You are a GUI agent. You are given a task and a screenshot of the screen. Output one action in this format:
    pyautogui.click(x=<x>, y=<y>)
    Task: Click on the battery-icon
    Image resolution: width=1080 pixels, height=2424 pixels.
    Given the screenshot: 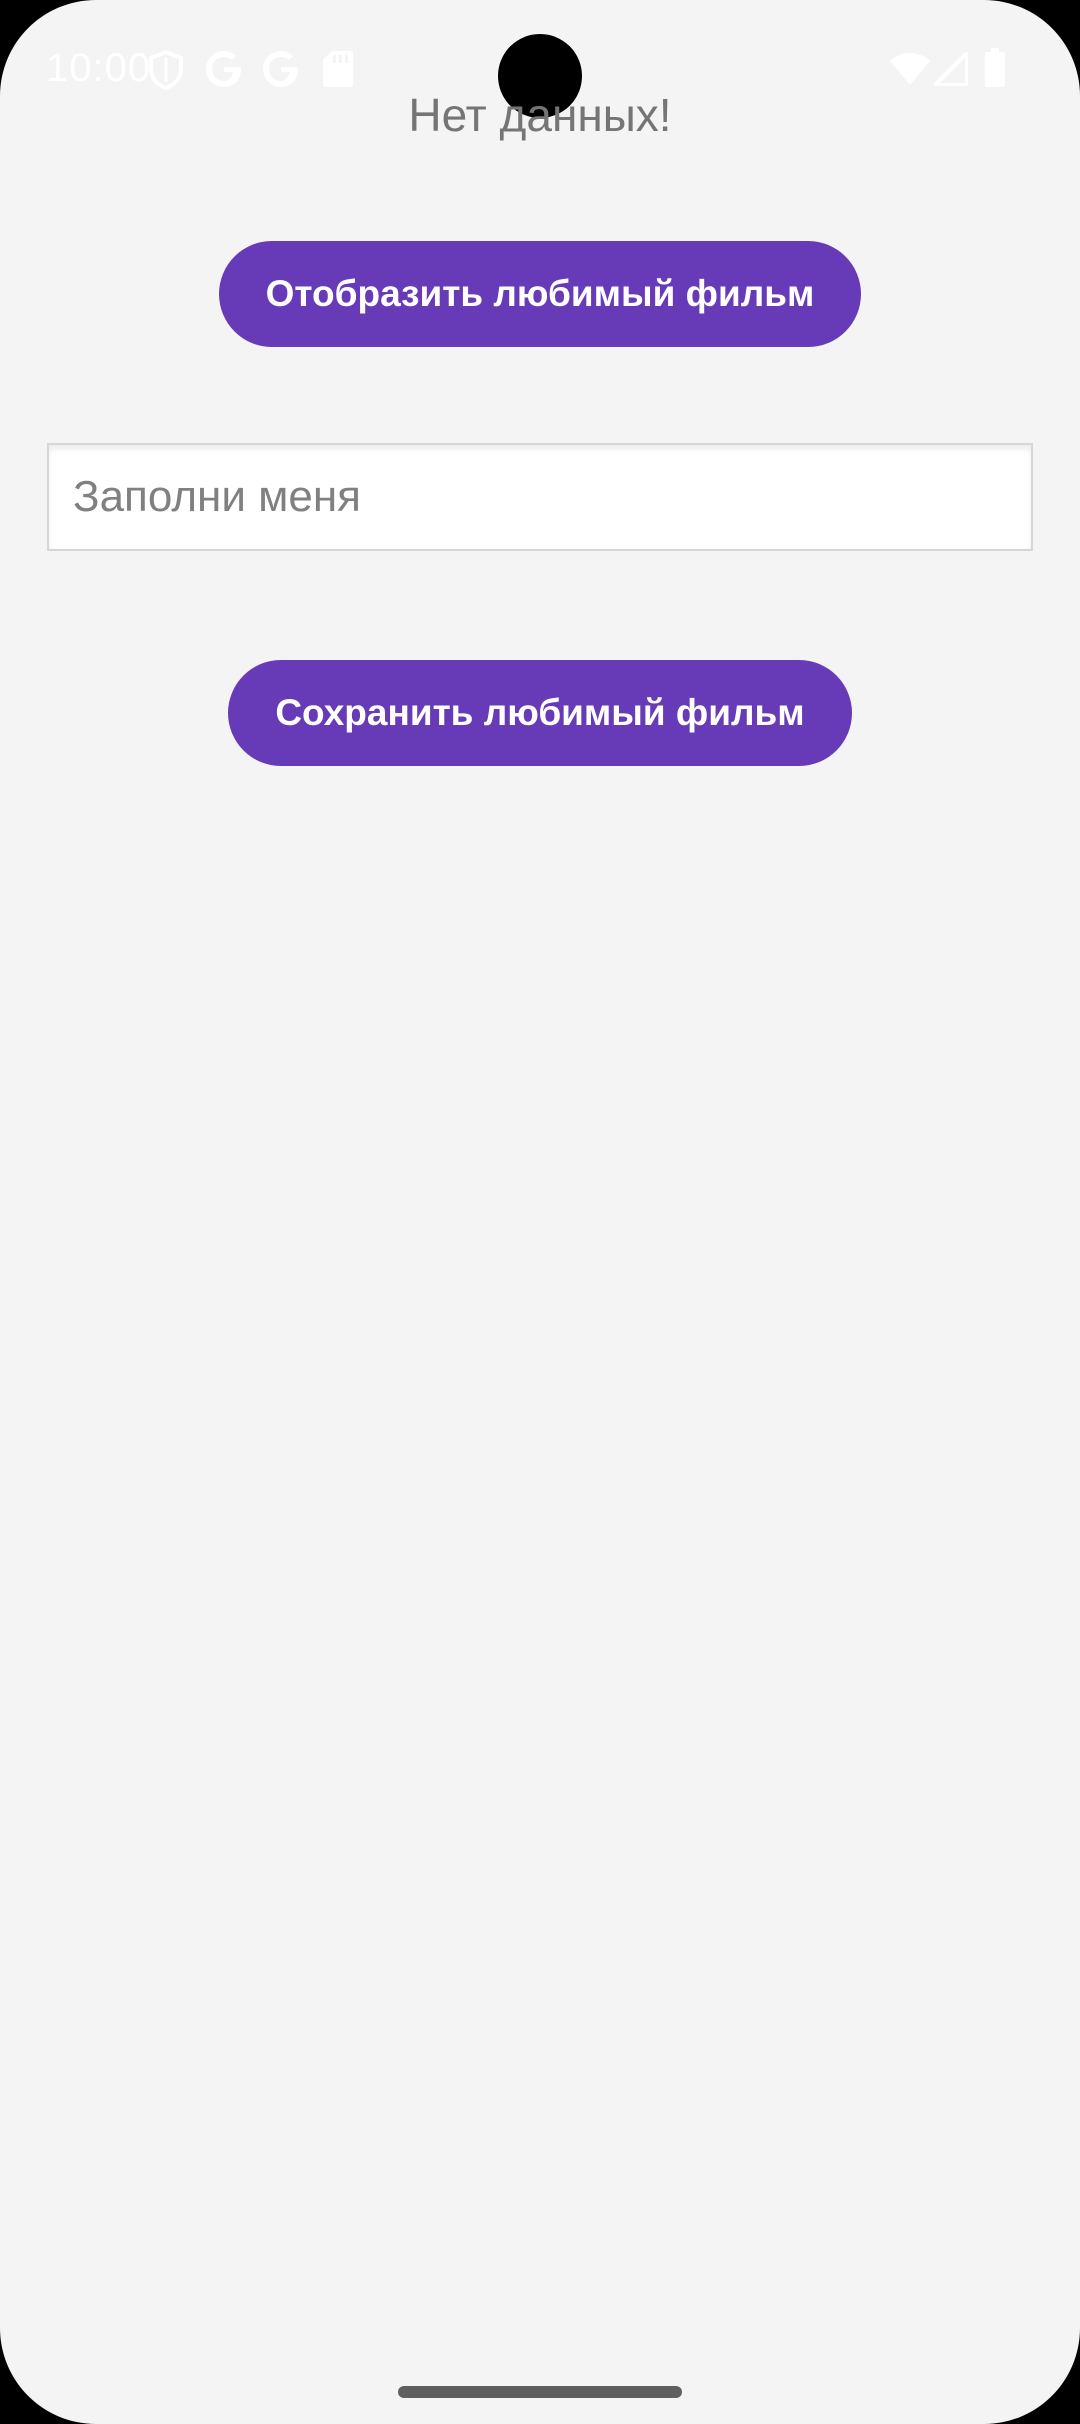 What is the action you would take?
    pyautogui.click(x=995, y=70)
    